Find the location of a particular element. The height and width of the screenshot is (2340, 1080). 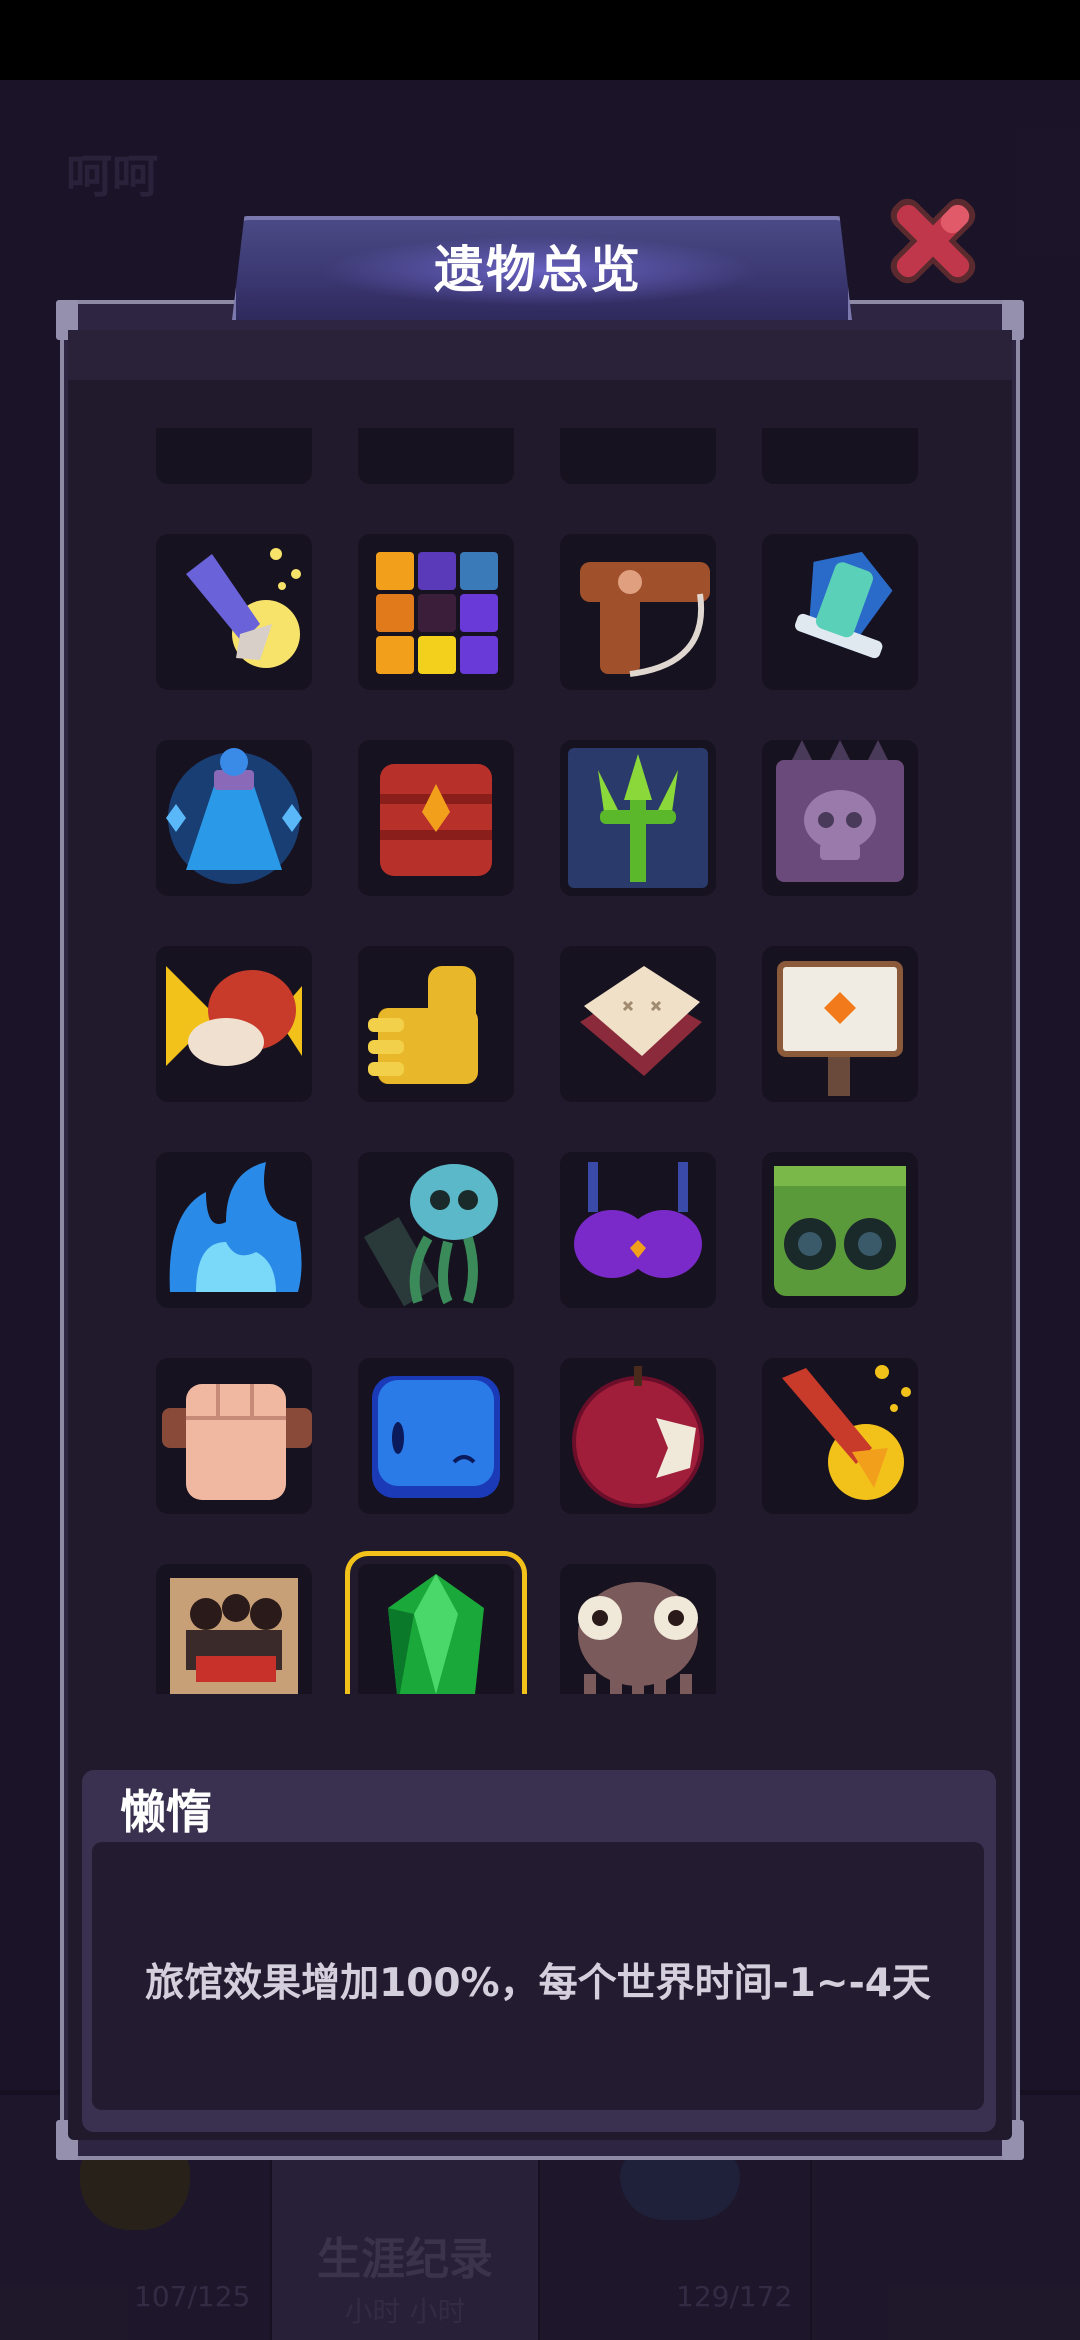

close-button is located at coordinates (933, 241).